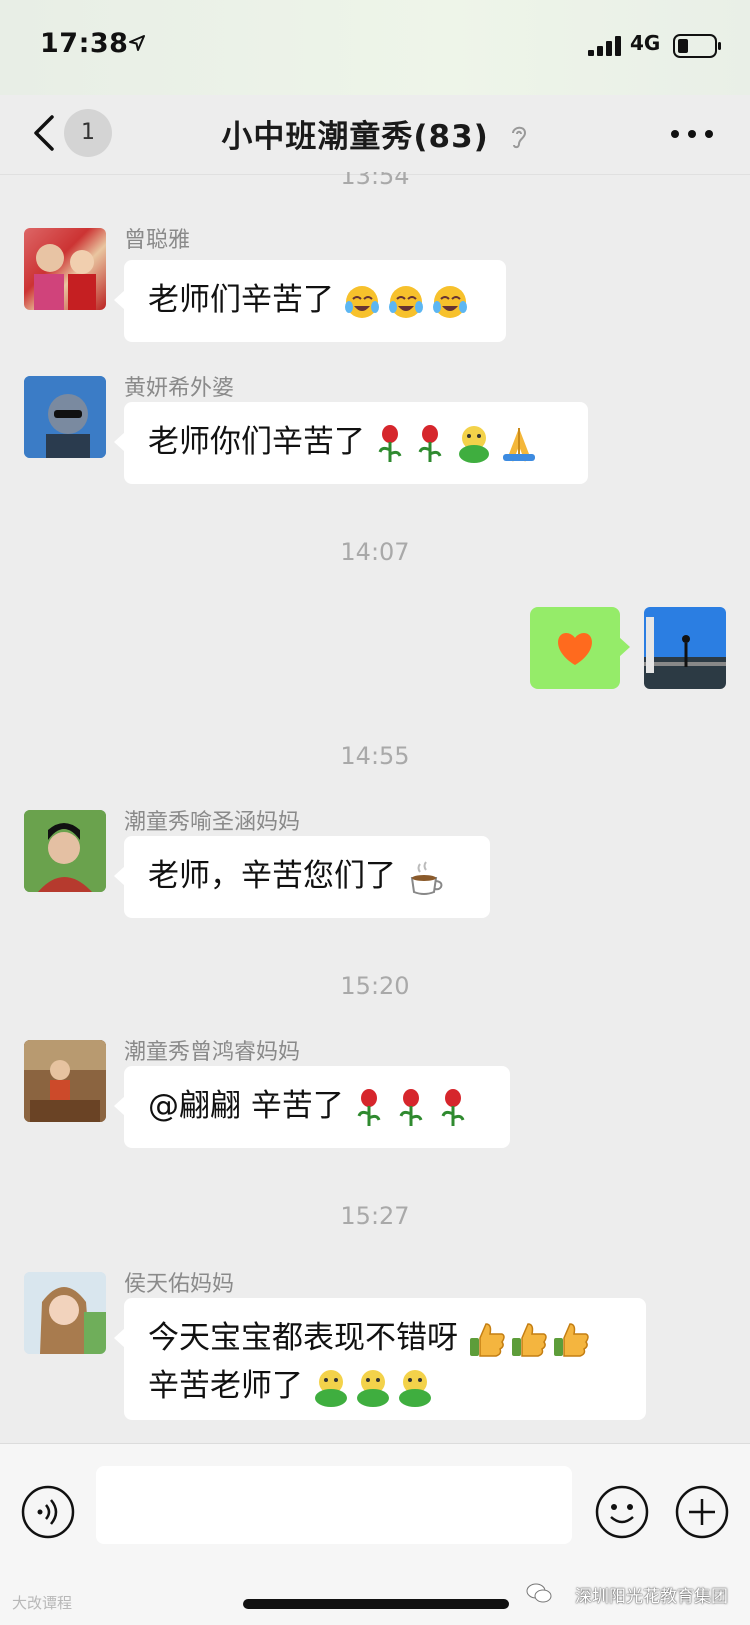  I want to click on message-input, so click(334, 1505).